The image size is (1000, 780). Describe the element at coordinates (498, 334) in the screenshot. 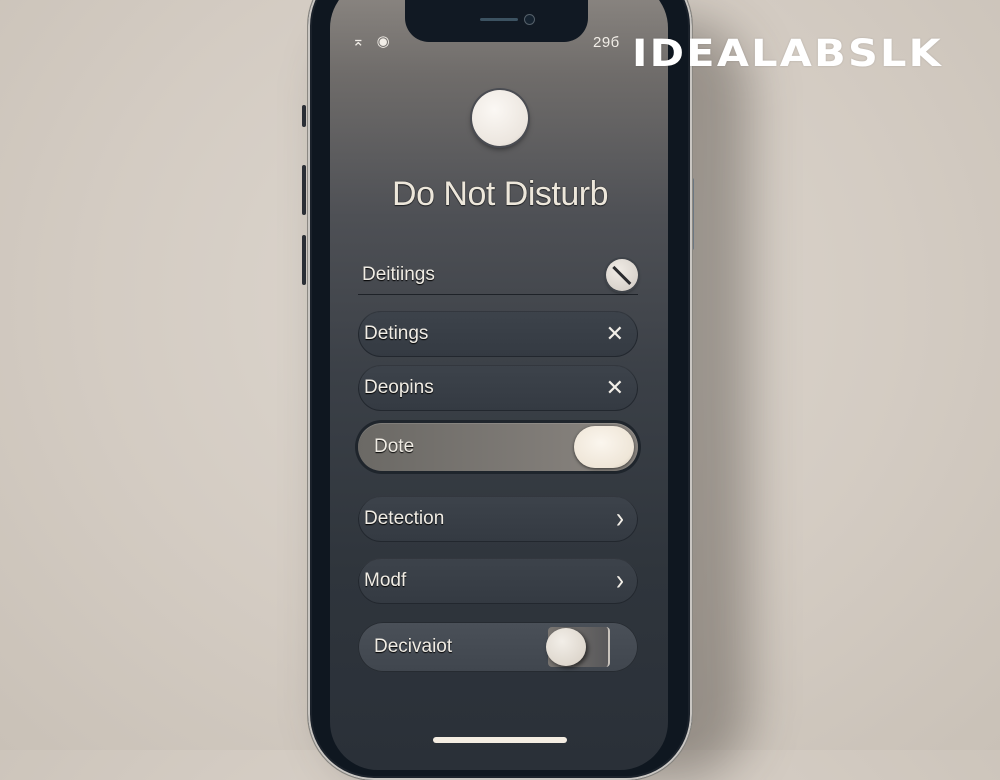

I see `settings-row-detings: Detings ✕` at that location.